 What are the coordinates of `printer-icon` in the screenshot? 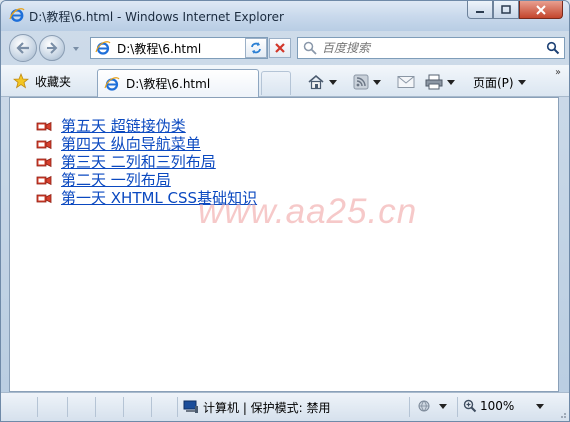 It's located at (434, 82).